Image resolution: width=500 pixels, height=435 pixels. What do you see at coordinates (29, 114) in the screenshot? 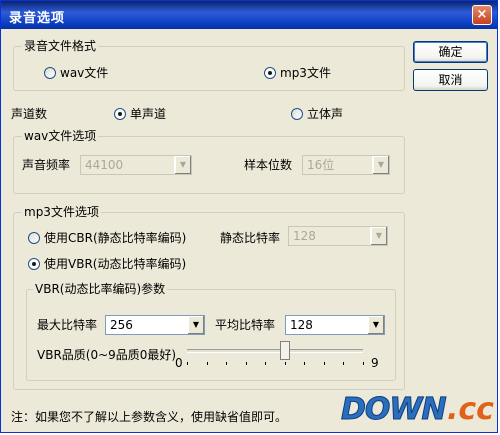
I see `channels-label: 声道数` at bounding box center [29, 114].